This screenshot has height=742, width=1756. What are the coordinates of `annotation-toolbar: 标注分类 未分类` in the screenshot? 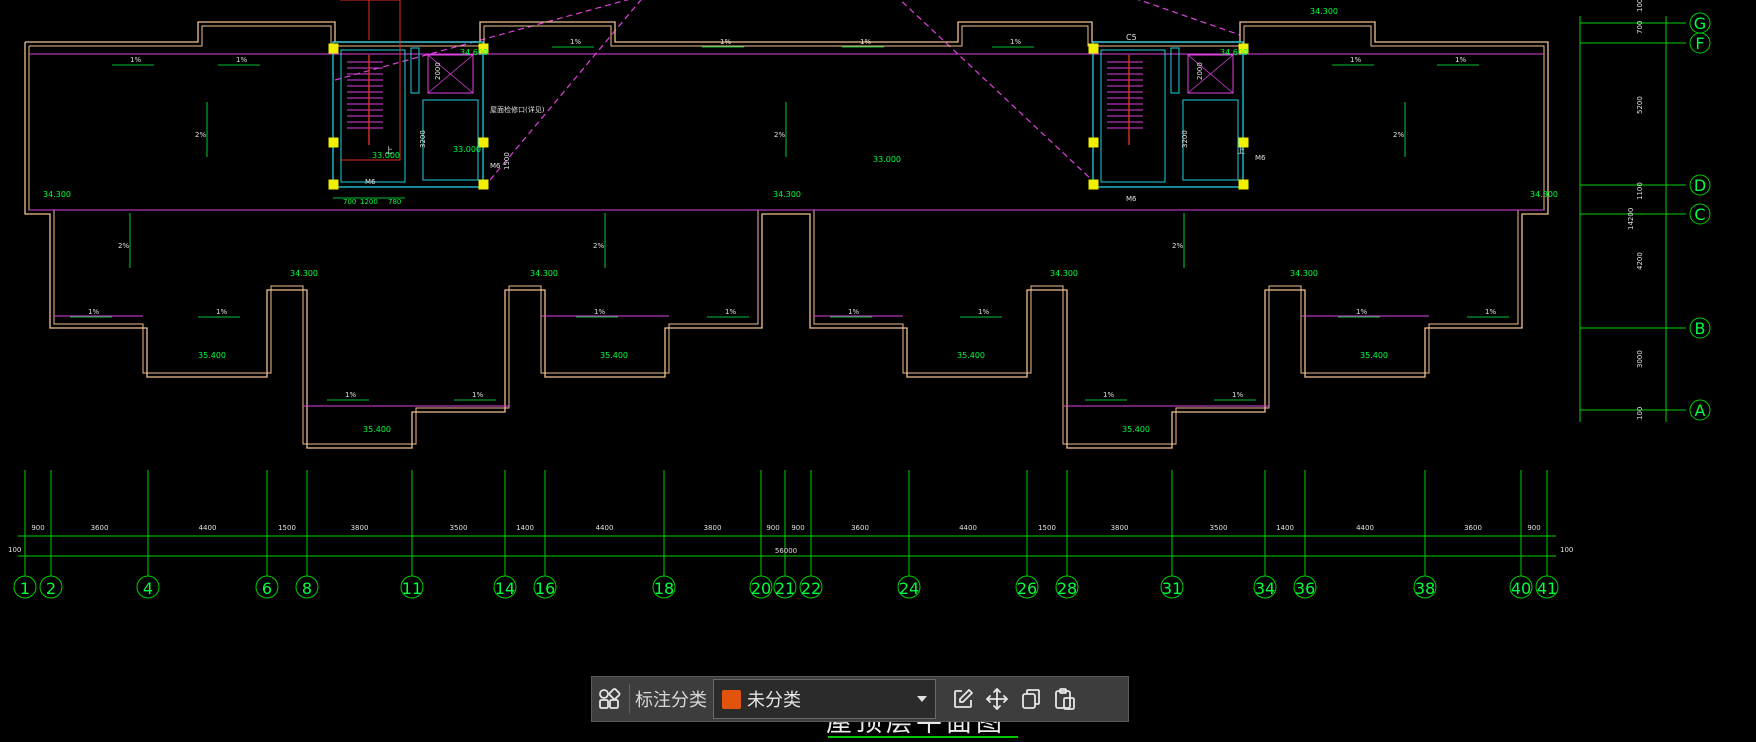 It's located at (860, 699).